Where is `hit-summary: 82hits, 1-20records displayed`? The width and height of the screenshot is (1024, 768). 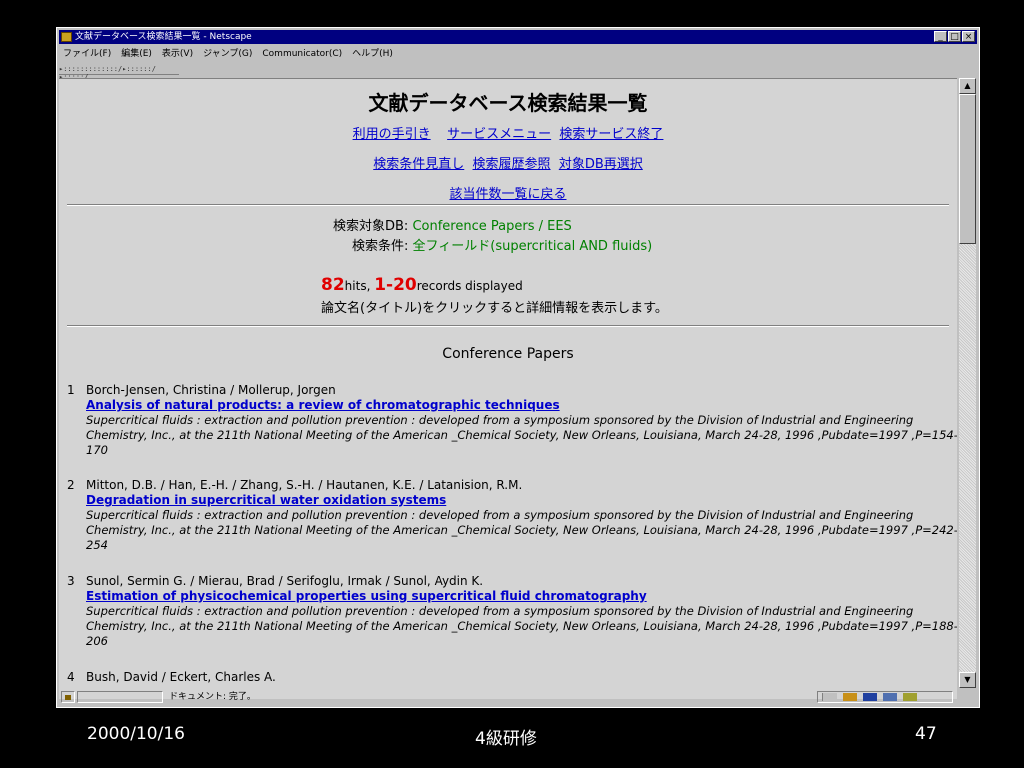 hit-summary: 82hits, 1-20records displayed is located at coordinates (422, 285).